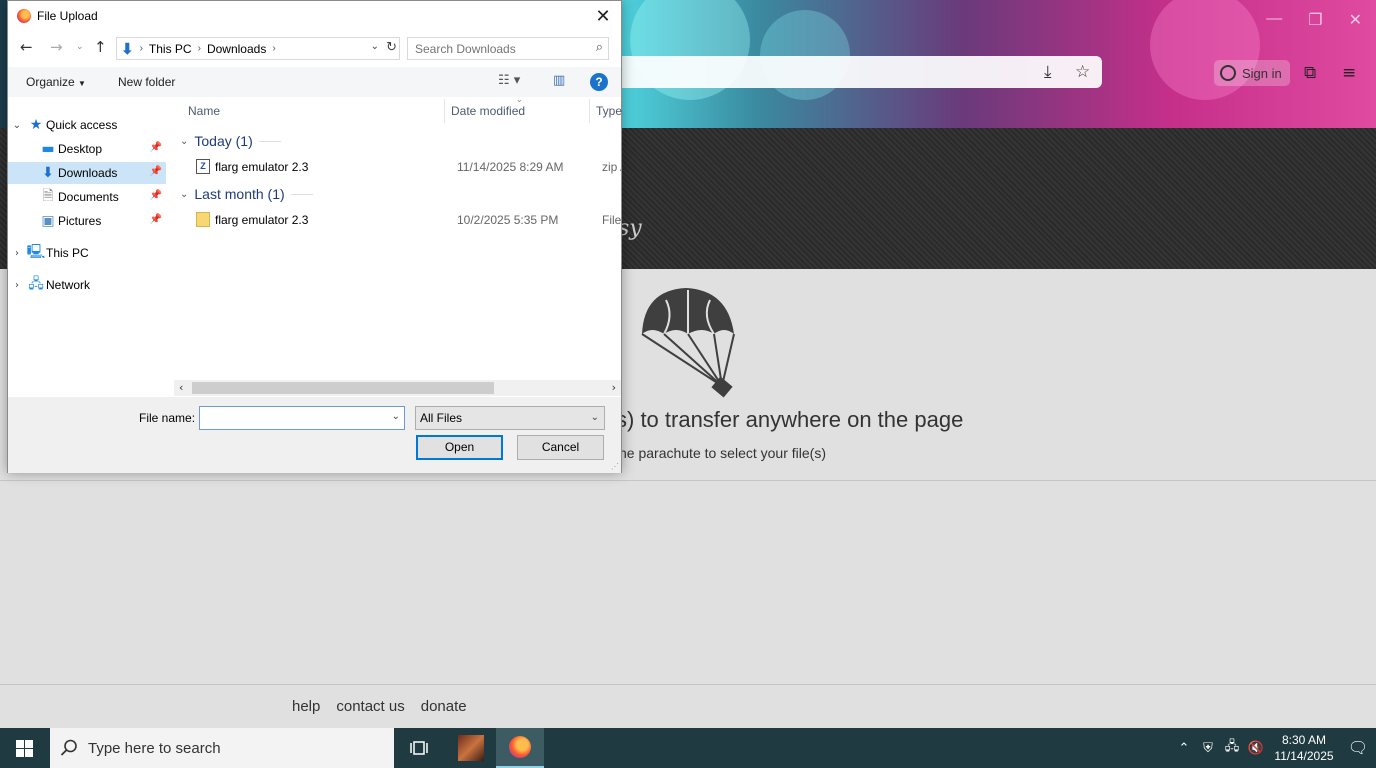 The width and height of the screenshot is (1376, 768). I want to click on nav-item-pictures: ▣ Pictures 📌, so click(87, 221).